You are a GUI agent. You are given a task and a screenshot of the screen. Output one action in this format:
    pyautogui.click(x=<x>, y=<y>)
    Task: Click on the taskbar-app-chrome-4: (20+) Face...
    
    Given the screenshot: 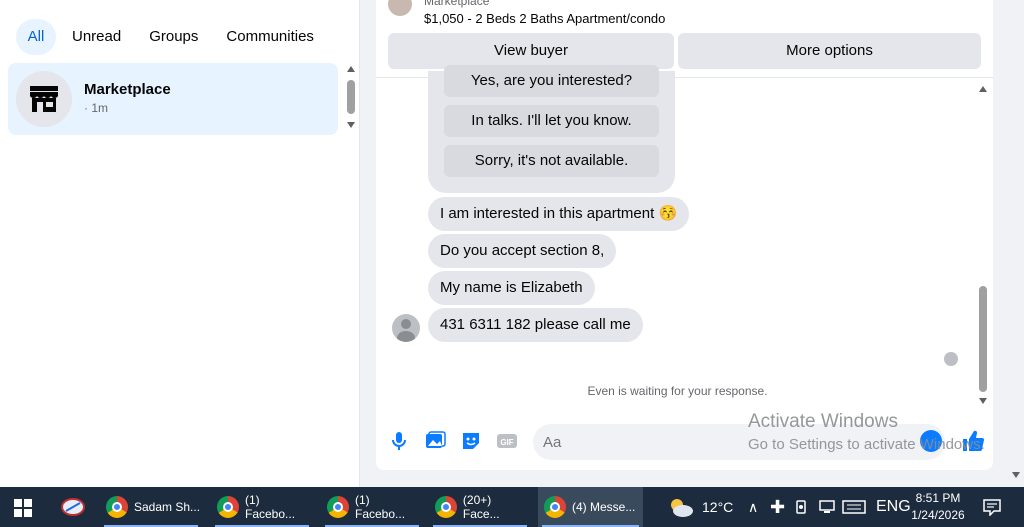 What is the action you would take?
    pyautogui.click(x=480, y=507)
    